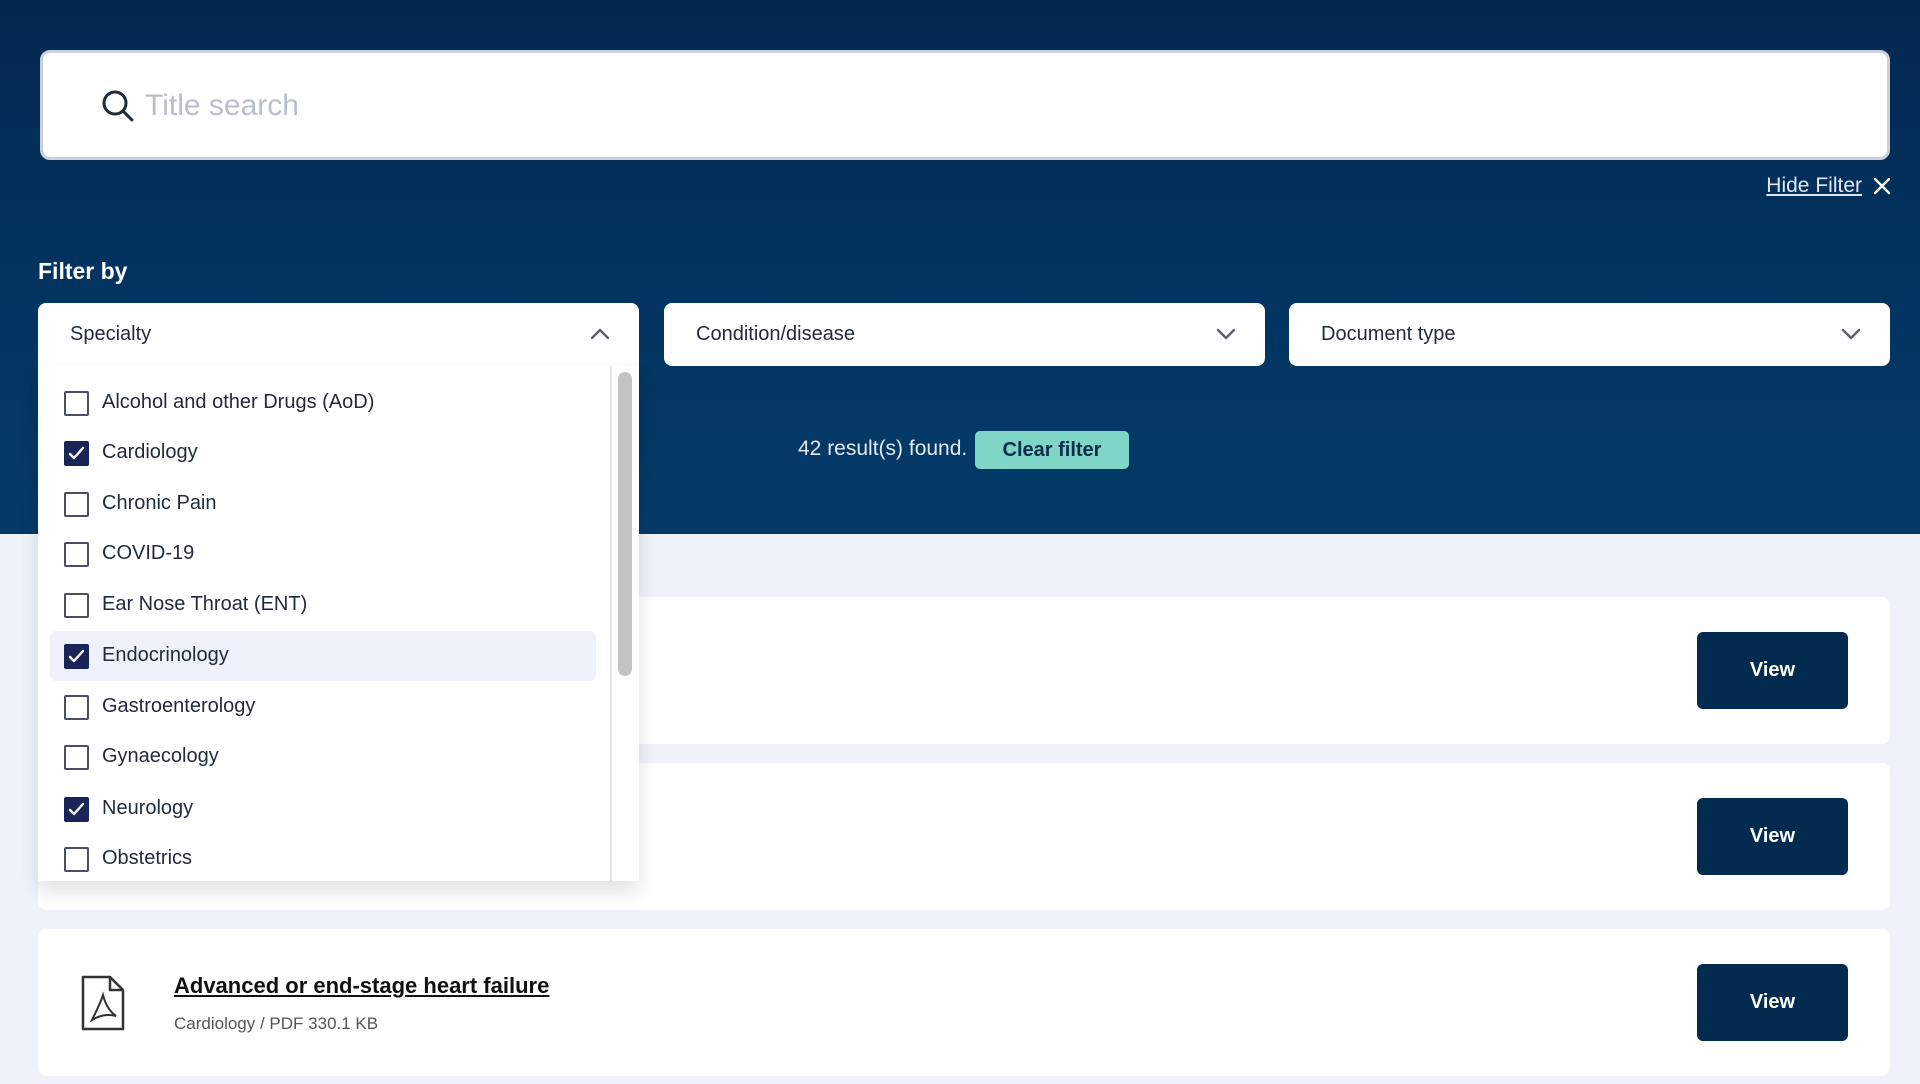 The height and width of the screenshot is (1084, 1920). Describe the element at coordinates (600, 334) in the screenshot. I see `chevron-up-icon` at that location.